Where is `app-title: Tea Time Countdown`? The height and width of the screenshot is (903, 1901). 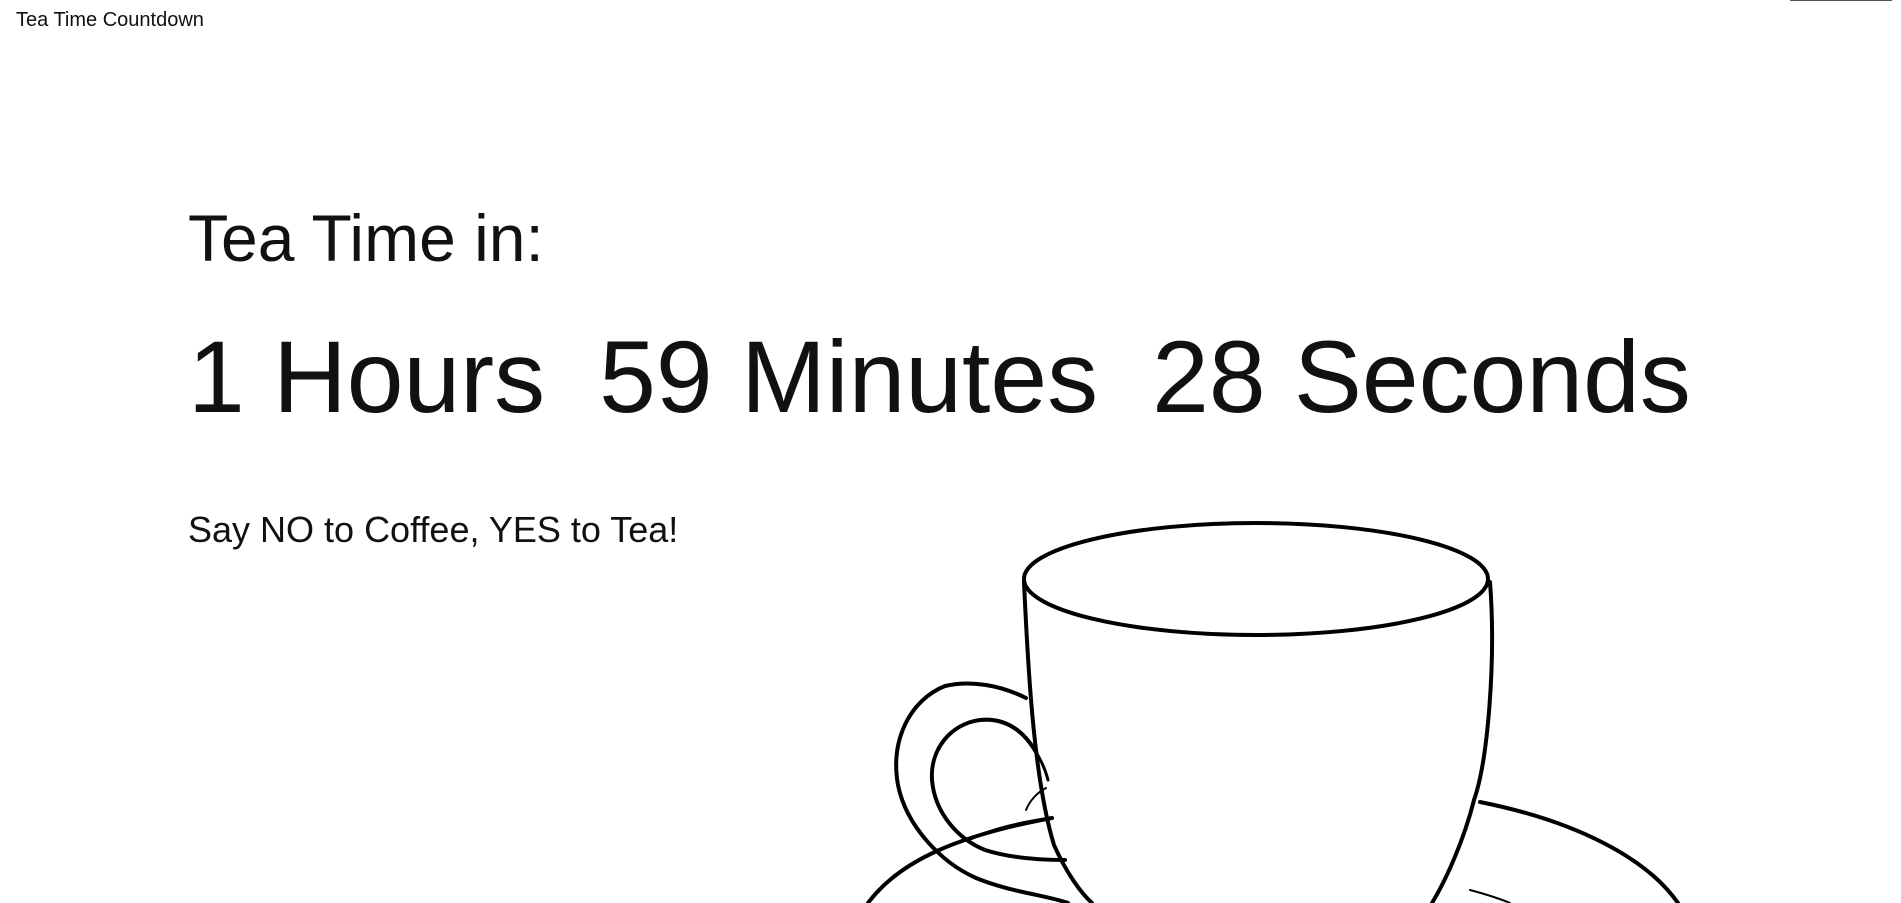
app-title: Tea Time Countdown is located at coordinates (110, 20).